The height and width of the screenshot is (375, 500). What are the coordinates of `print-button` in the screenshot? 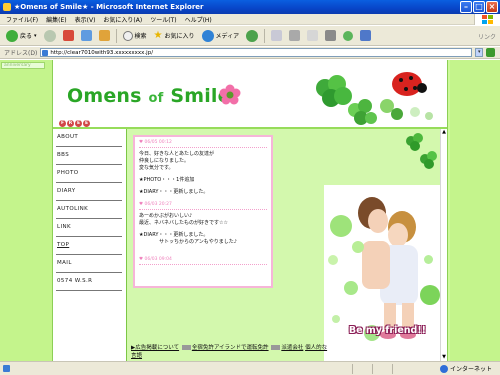 It's located at (294, 36).